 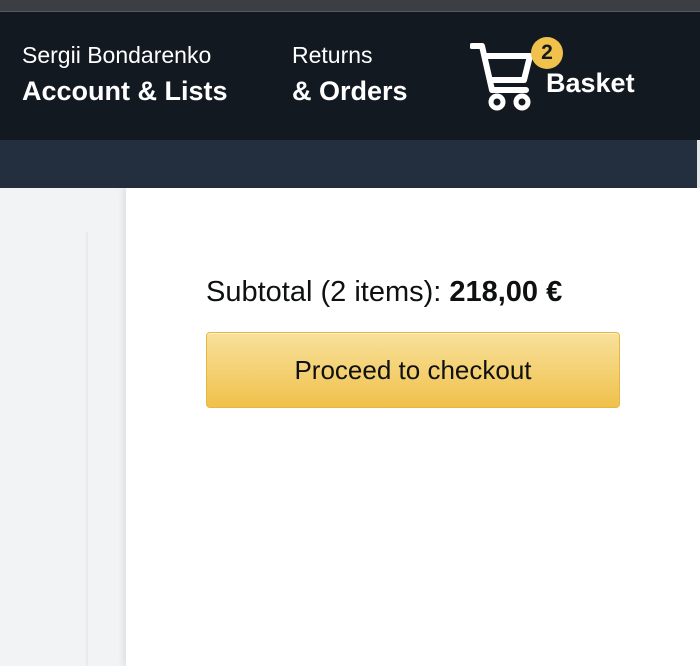 I want to click on subtotal-amount: 218,00 €, so click(x=506, y=292).